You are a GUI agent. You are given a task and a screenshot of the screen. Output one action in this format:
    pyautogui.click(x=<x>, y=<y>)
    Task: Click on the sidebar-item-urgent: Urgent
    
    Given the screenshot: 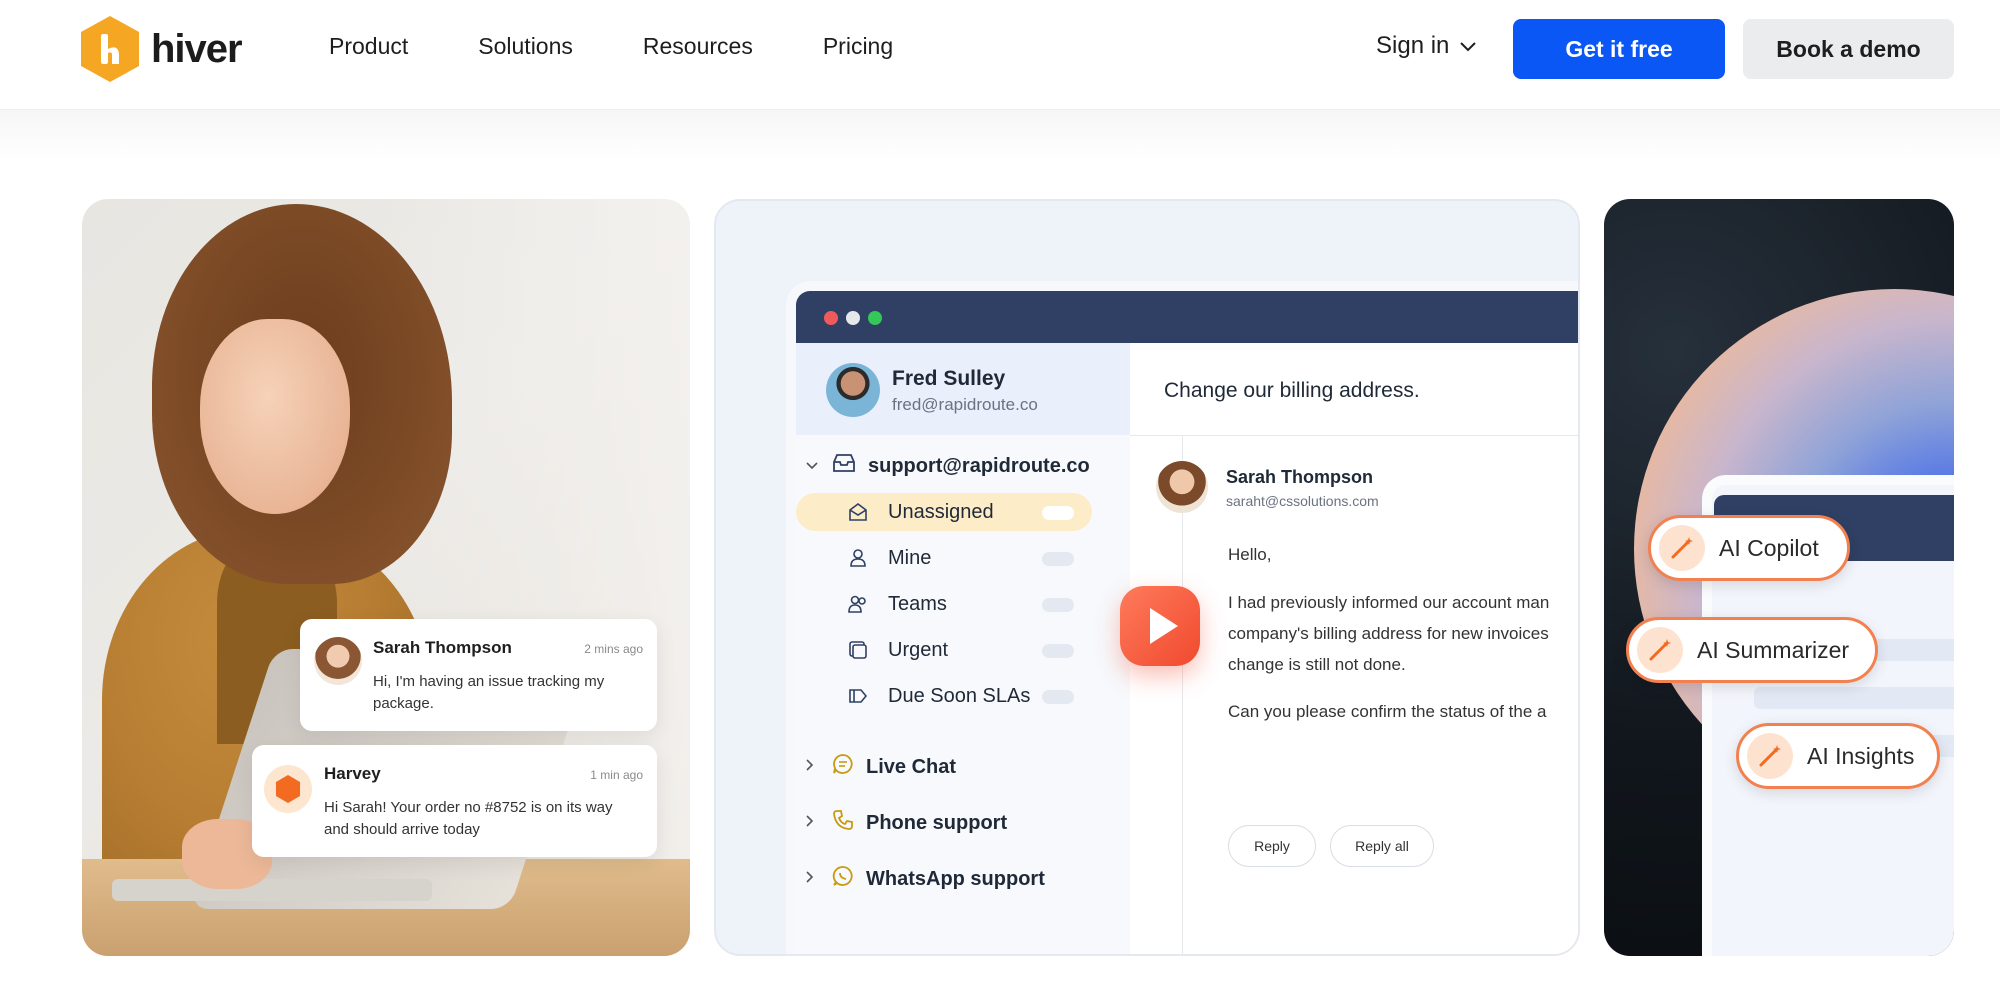 What is the action you would take?
    pyautogui.click(x=944, y=650)
    